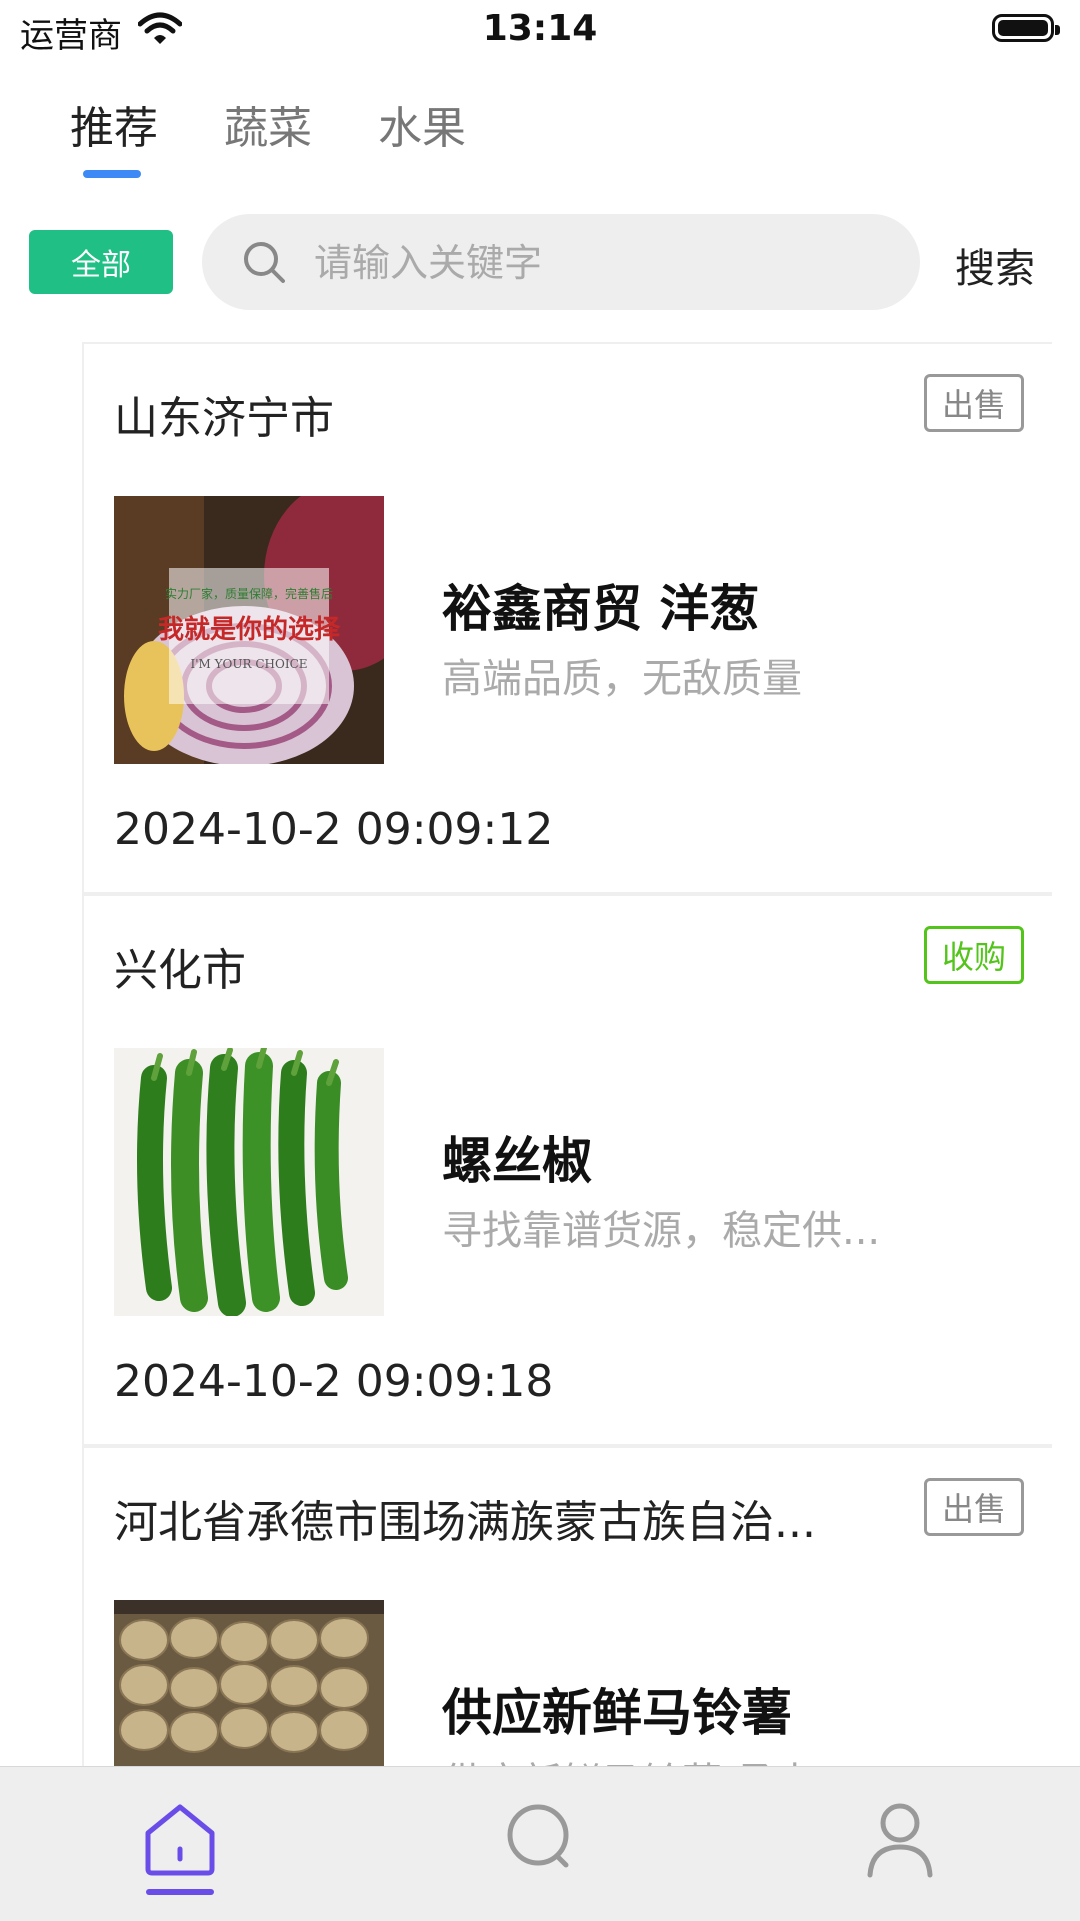 The image size is (1080, 1921). What do you see at coordinates (334, 829) in the screenshot?
I see `listing-time: 2024-10-2 09:09:12` at bounding box center [334, 829].